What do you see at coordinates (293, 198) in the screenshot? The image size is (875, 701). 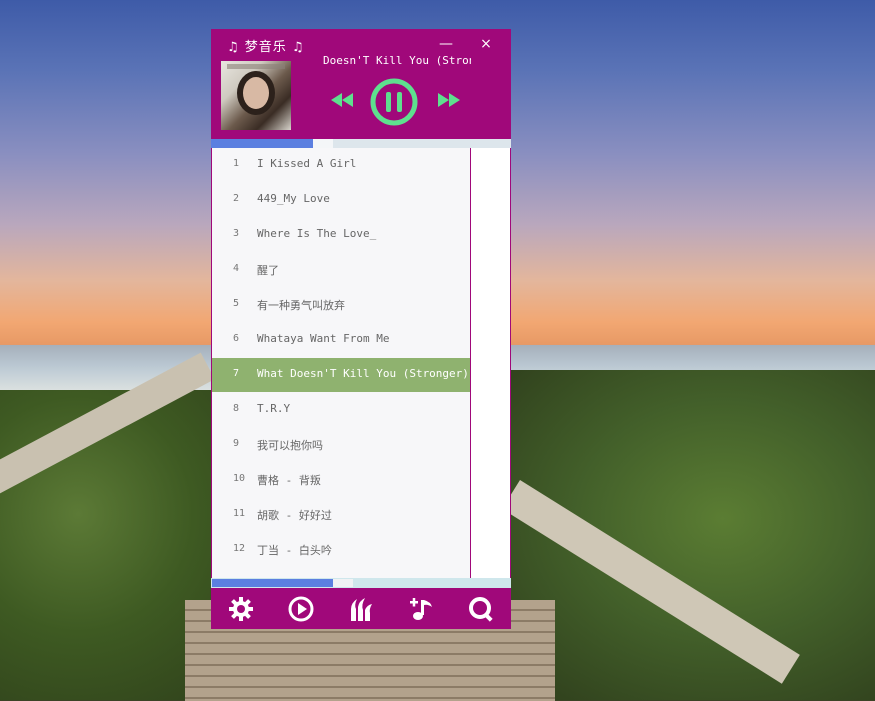 I see `track-name: 449_My Love` at bounding box center [293, 198].